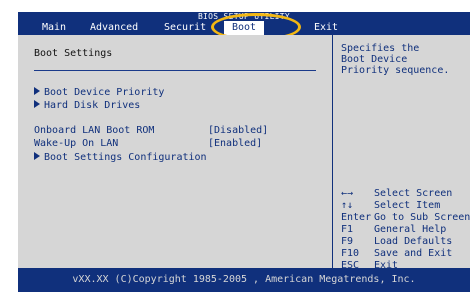 This screenshot has width=470, height=292. I want to click on key-f1: F1, so click(347, 229).